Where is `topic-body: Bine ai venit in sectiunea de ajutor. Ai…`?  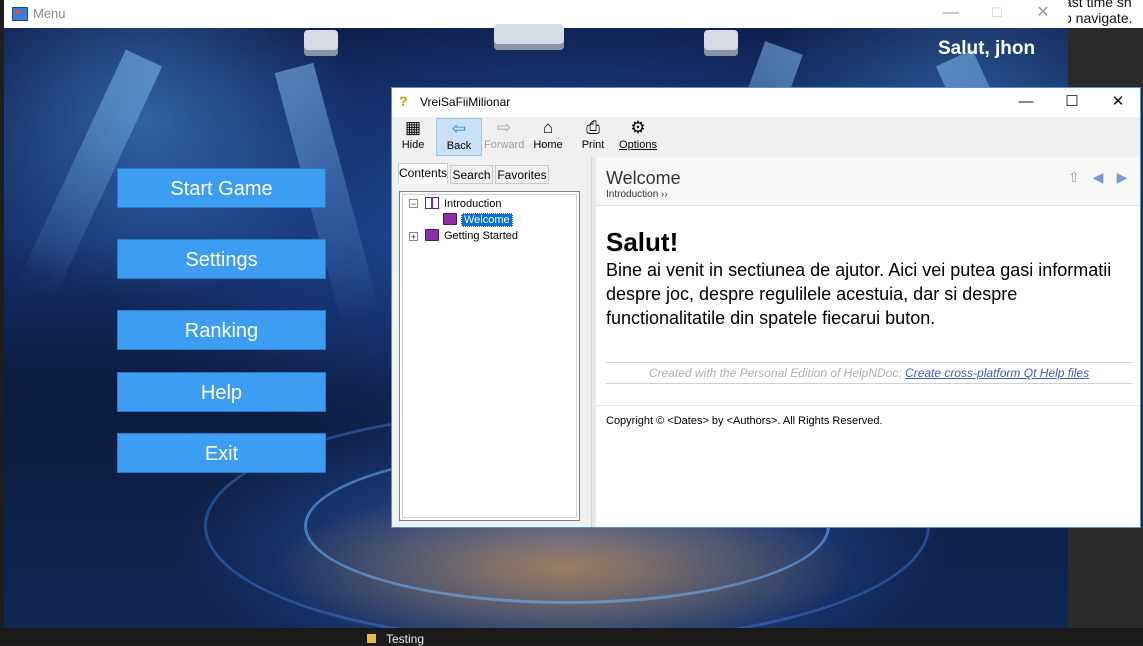 topic-body: Bine ai venit in sectiunea de ajutor. Ai… is located at coordinates (859, 294).